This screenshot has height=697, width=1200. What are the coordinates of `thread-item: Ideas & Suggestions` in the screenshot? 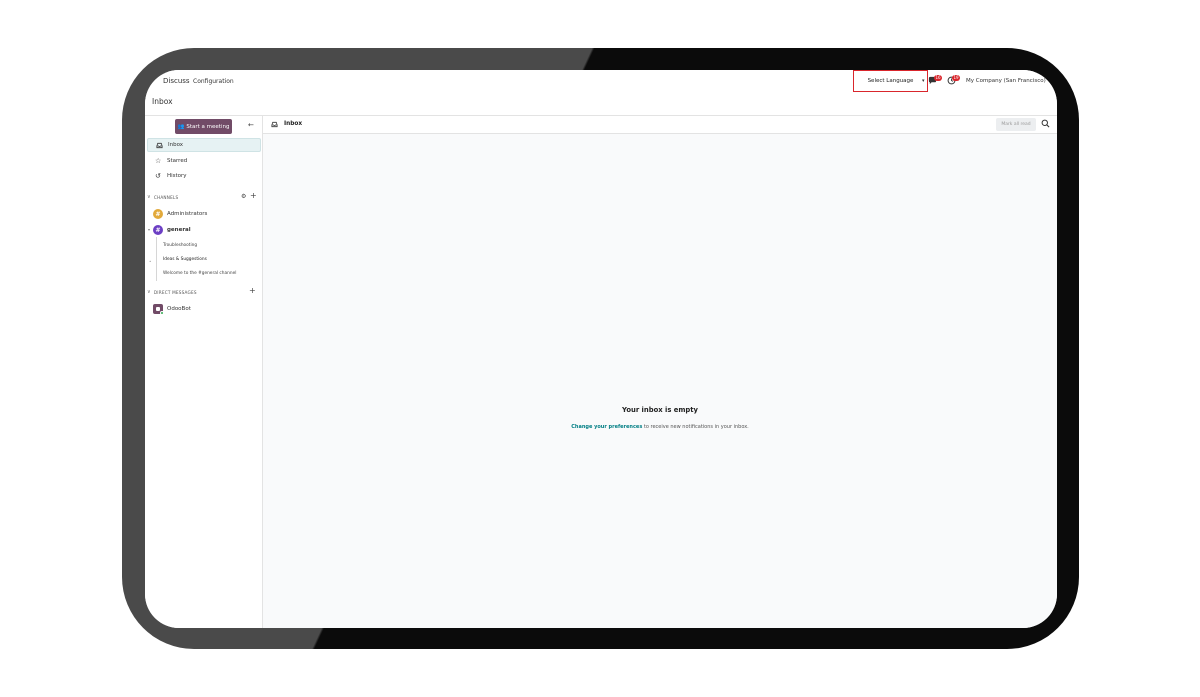 It's located at (185, 259).